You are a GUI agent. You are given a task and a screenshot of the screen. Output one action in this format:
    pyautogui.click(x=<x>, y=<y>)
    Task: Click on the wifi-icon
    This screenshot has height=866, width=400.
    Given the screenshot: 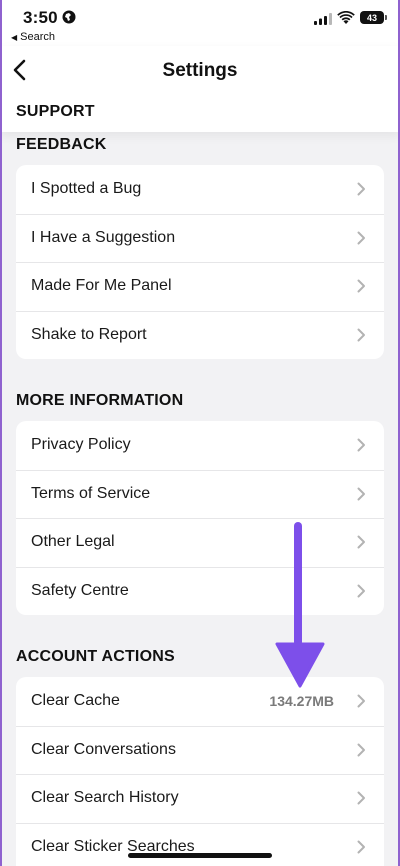 What is the action you would take?
    pyautogui.click(x=346, y=17)
    